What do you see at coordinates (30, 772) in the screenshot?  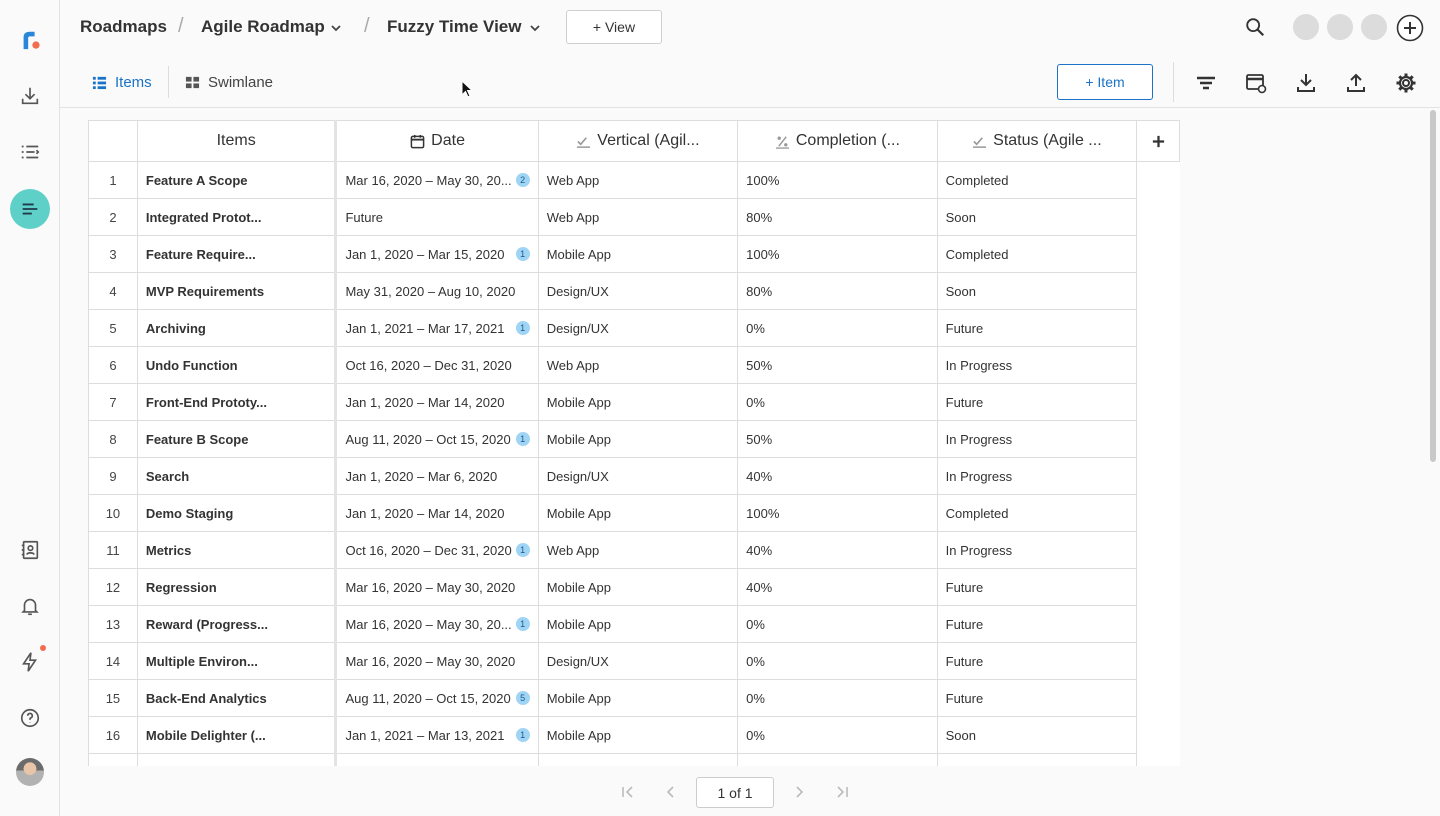 I see `user-avatar` at bounding box center [30, 772].